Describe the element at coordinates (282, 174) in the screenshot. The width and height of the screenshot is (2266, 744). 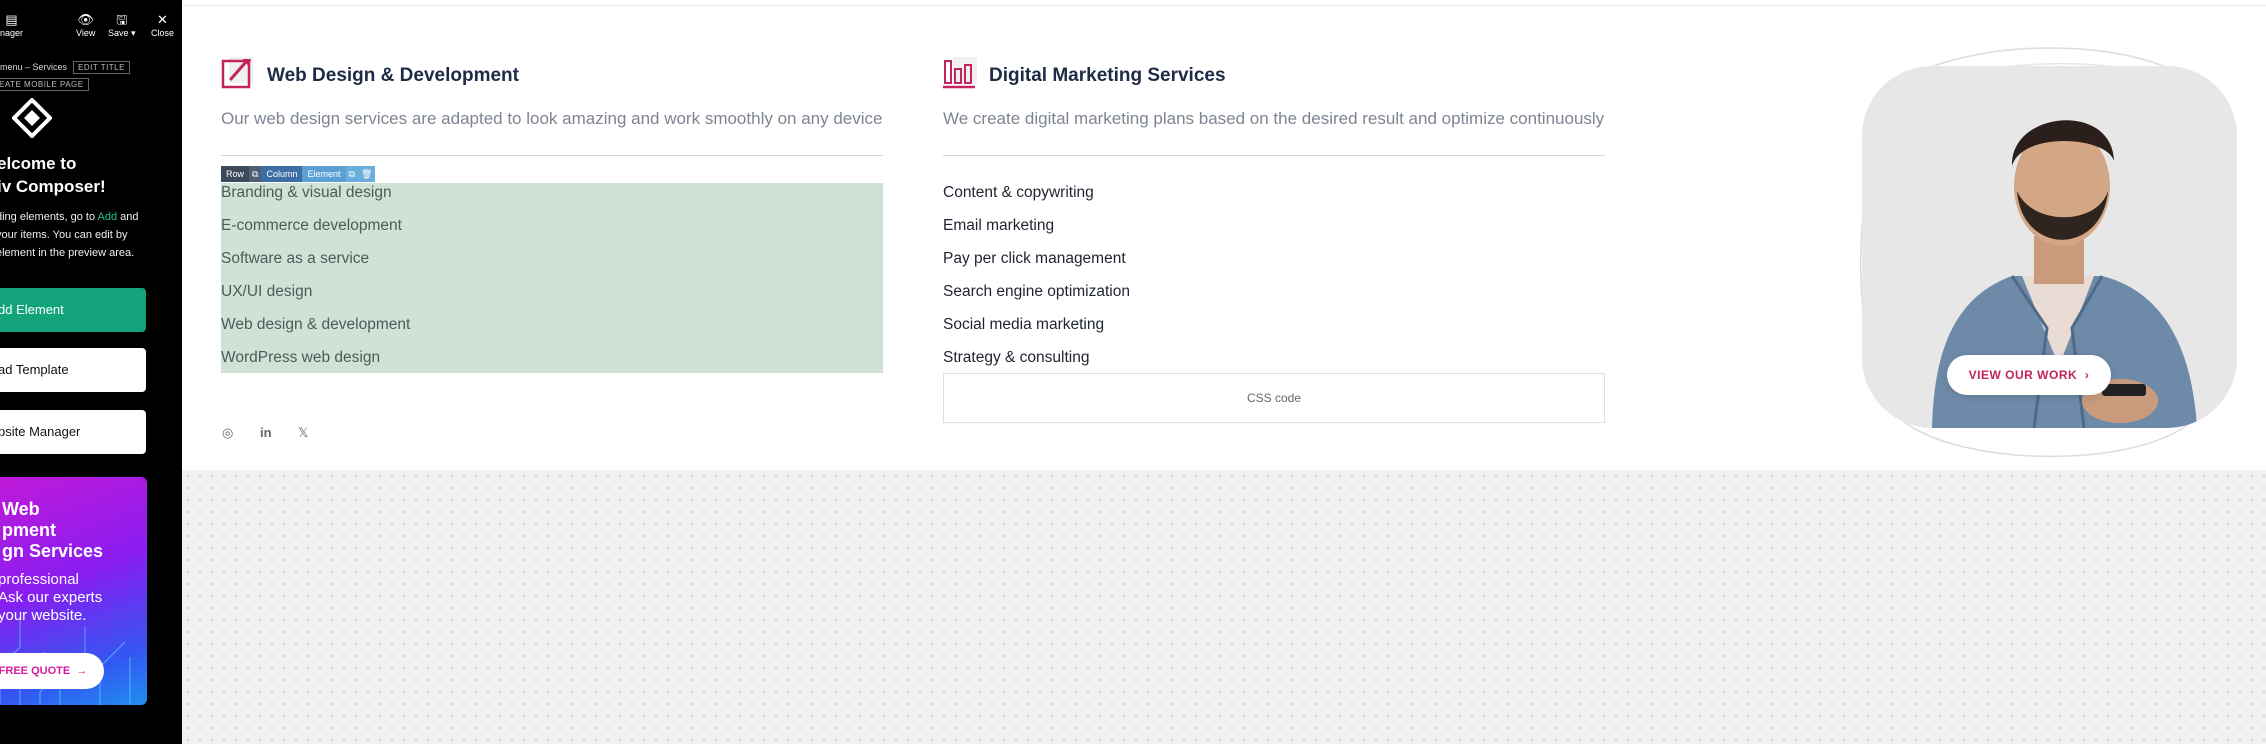
I see `column-tool: Column` at that location.